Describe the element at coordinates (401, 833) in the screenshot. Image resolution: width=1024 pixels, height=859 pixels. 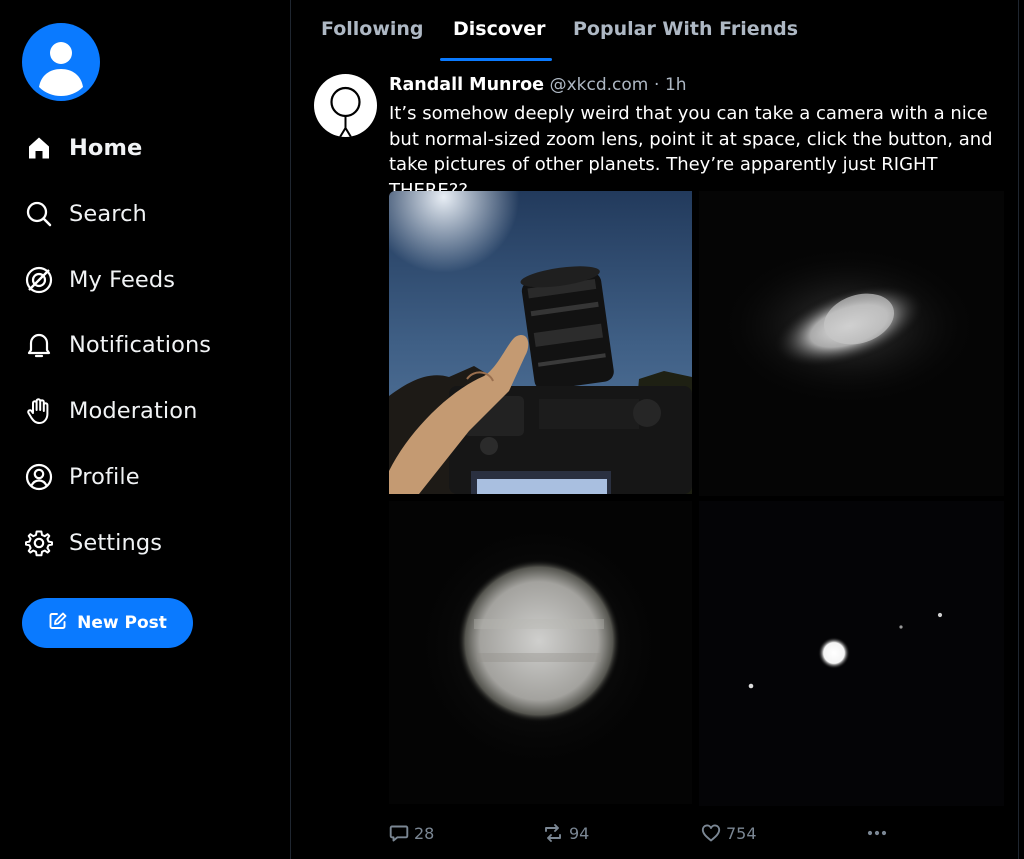
I see `reply-icon` at that location.